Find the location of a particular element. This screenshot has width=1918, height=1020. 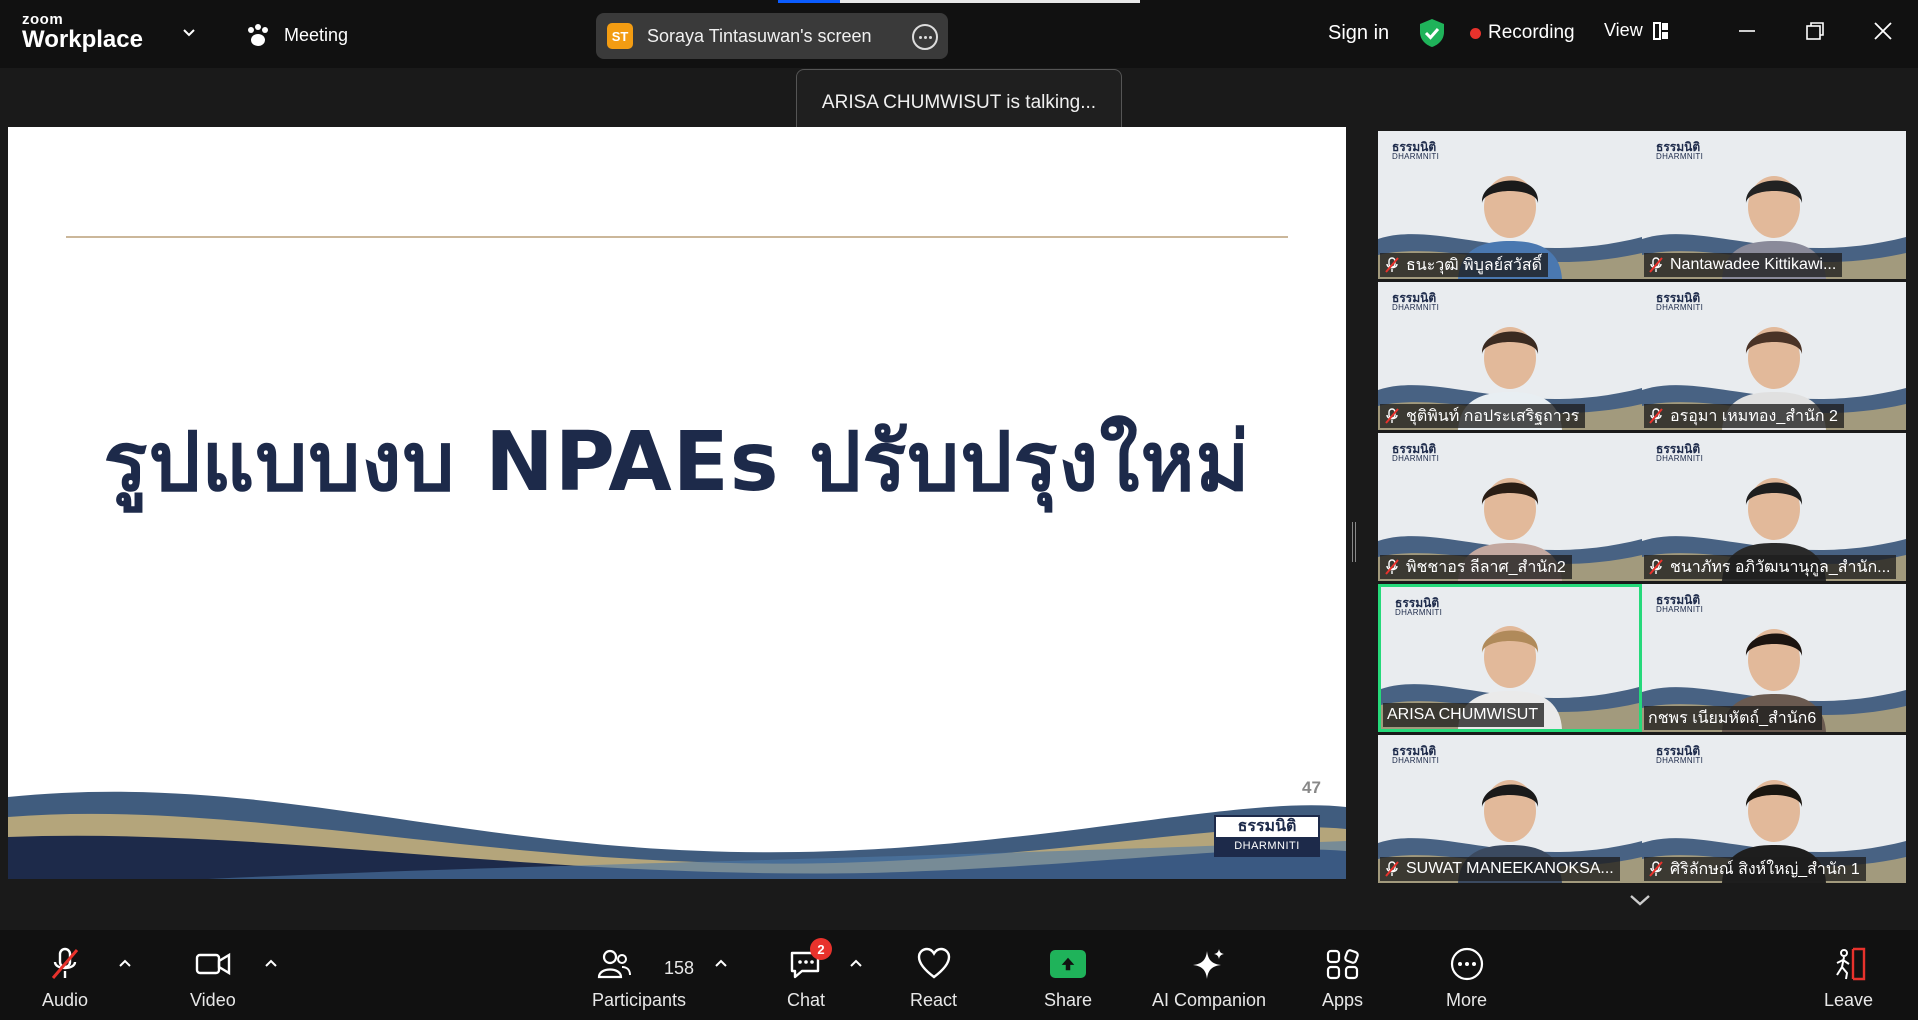

participant-tile: ธรรมนิติ DHARMNITI กชพร เนียมหัตถ์_สำนัก6 is located at coordinates (1774, 658).